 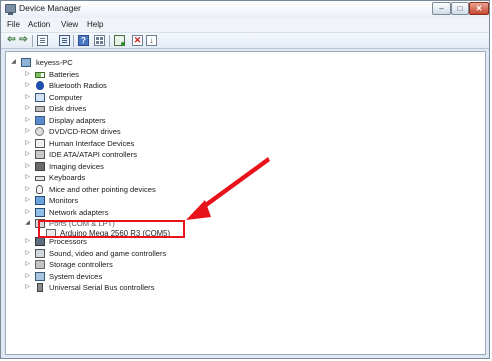 What do you see at coordinates (40, 74) in the screenshot?
I see `battery-icon` at bounding box center [40, 74].